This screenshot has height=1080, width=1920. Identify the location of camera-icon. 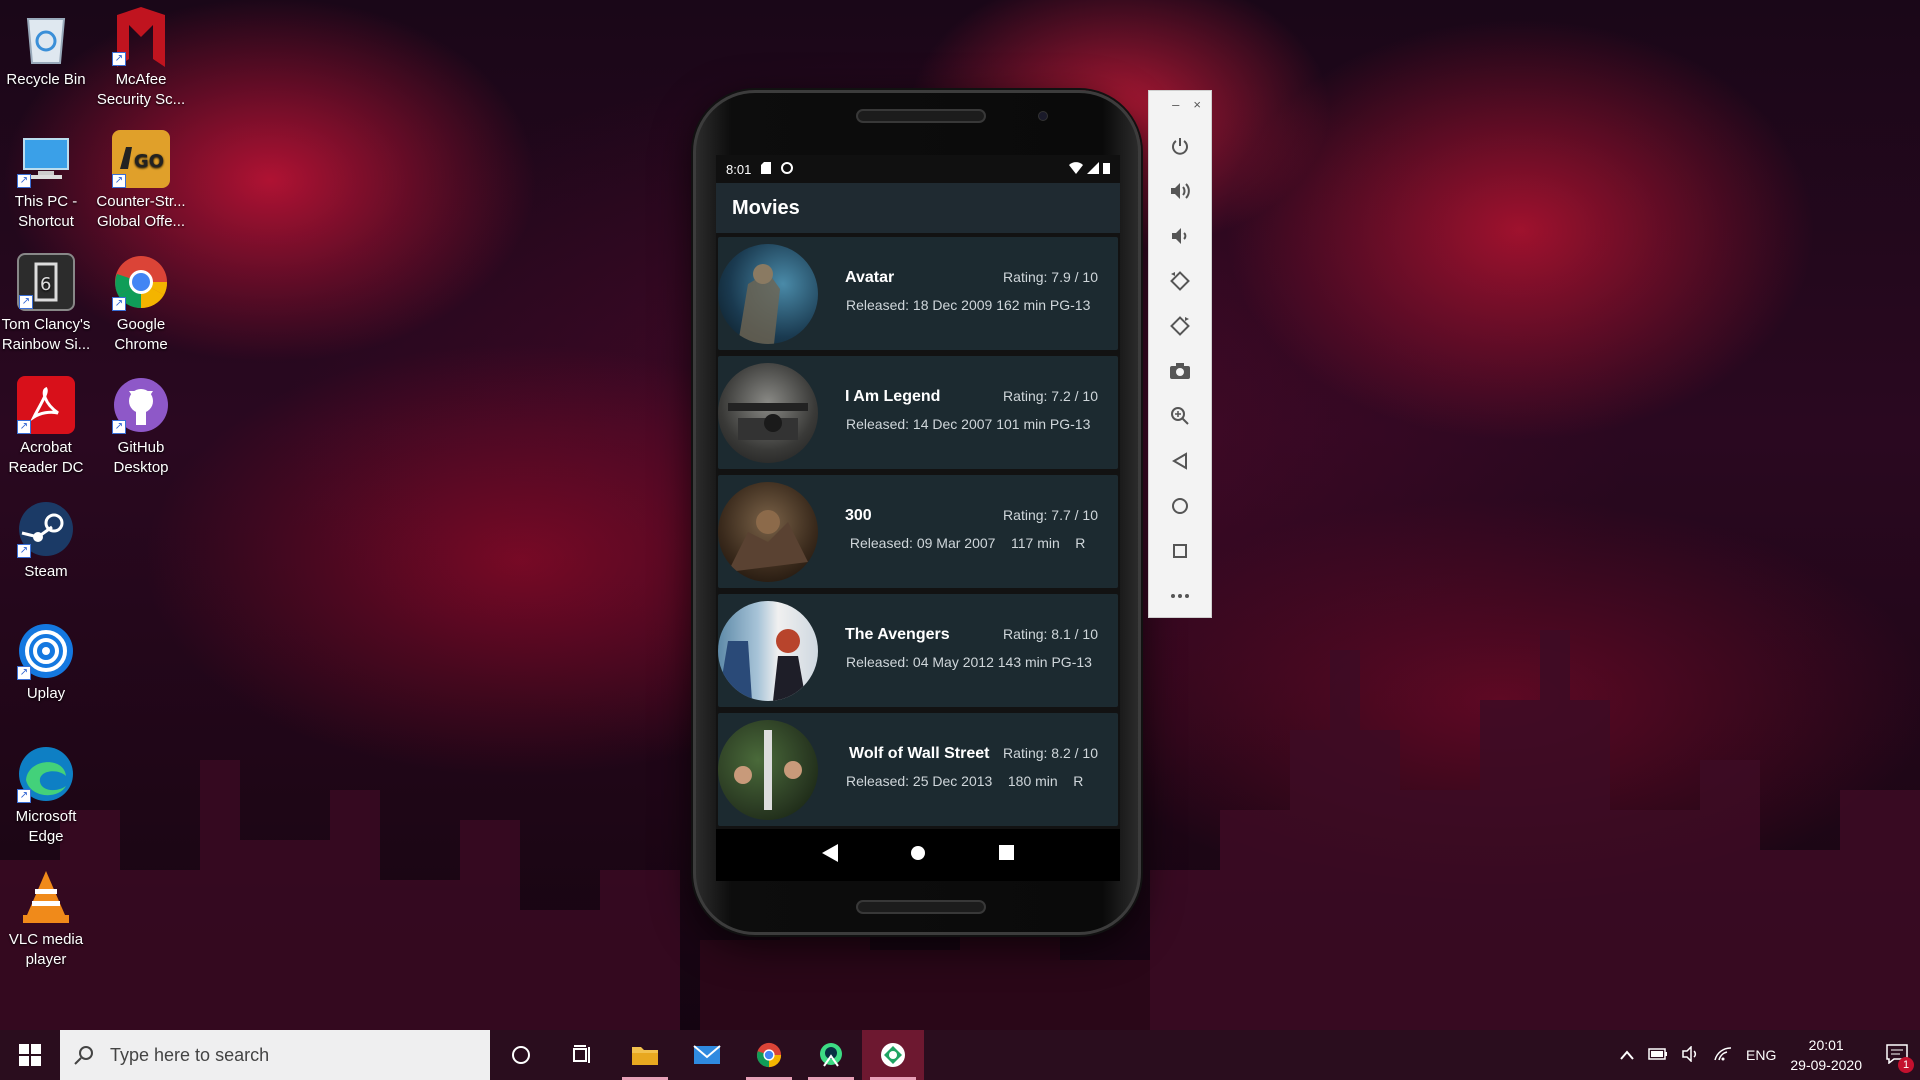
(1180, 370).